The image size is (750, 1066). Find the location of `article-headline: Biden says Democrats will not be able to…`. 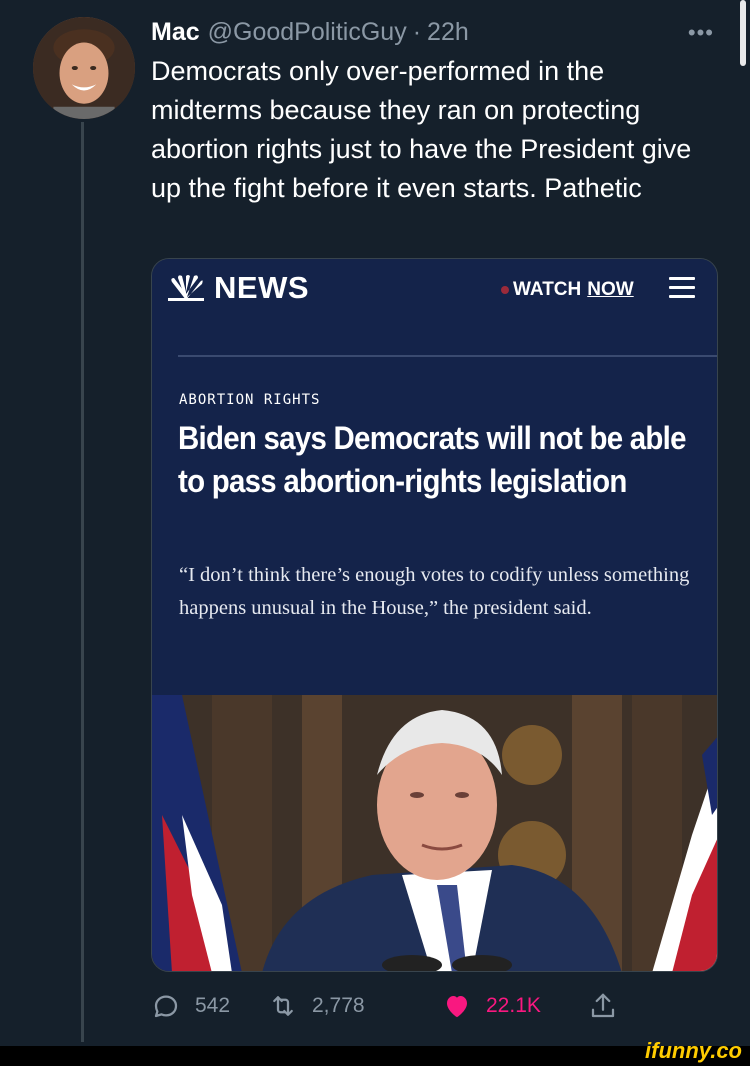

article-headline: Biden says Democrats will not be able to… is located at coordinates (432, 459).